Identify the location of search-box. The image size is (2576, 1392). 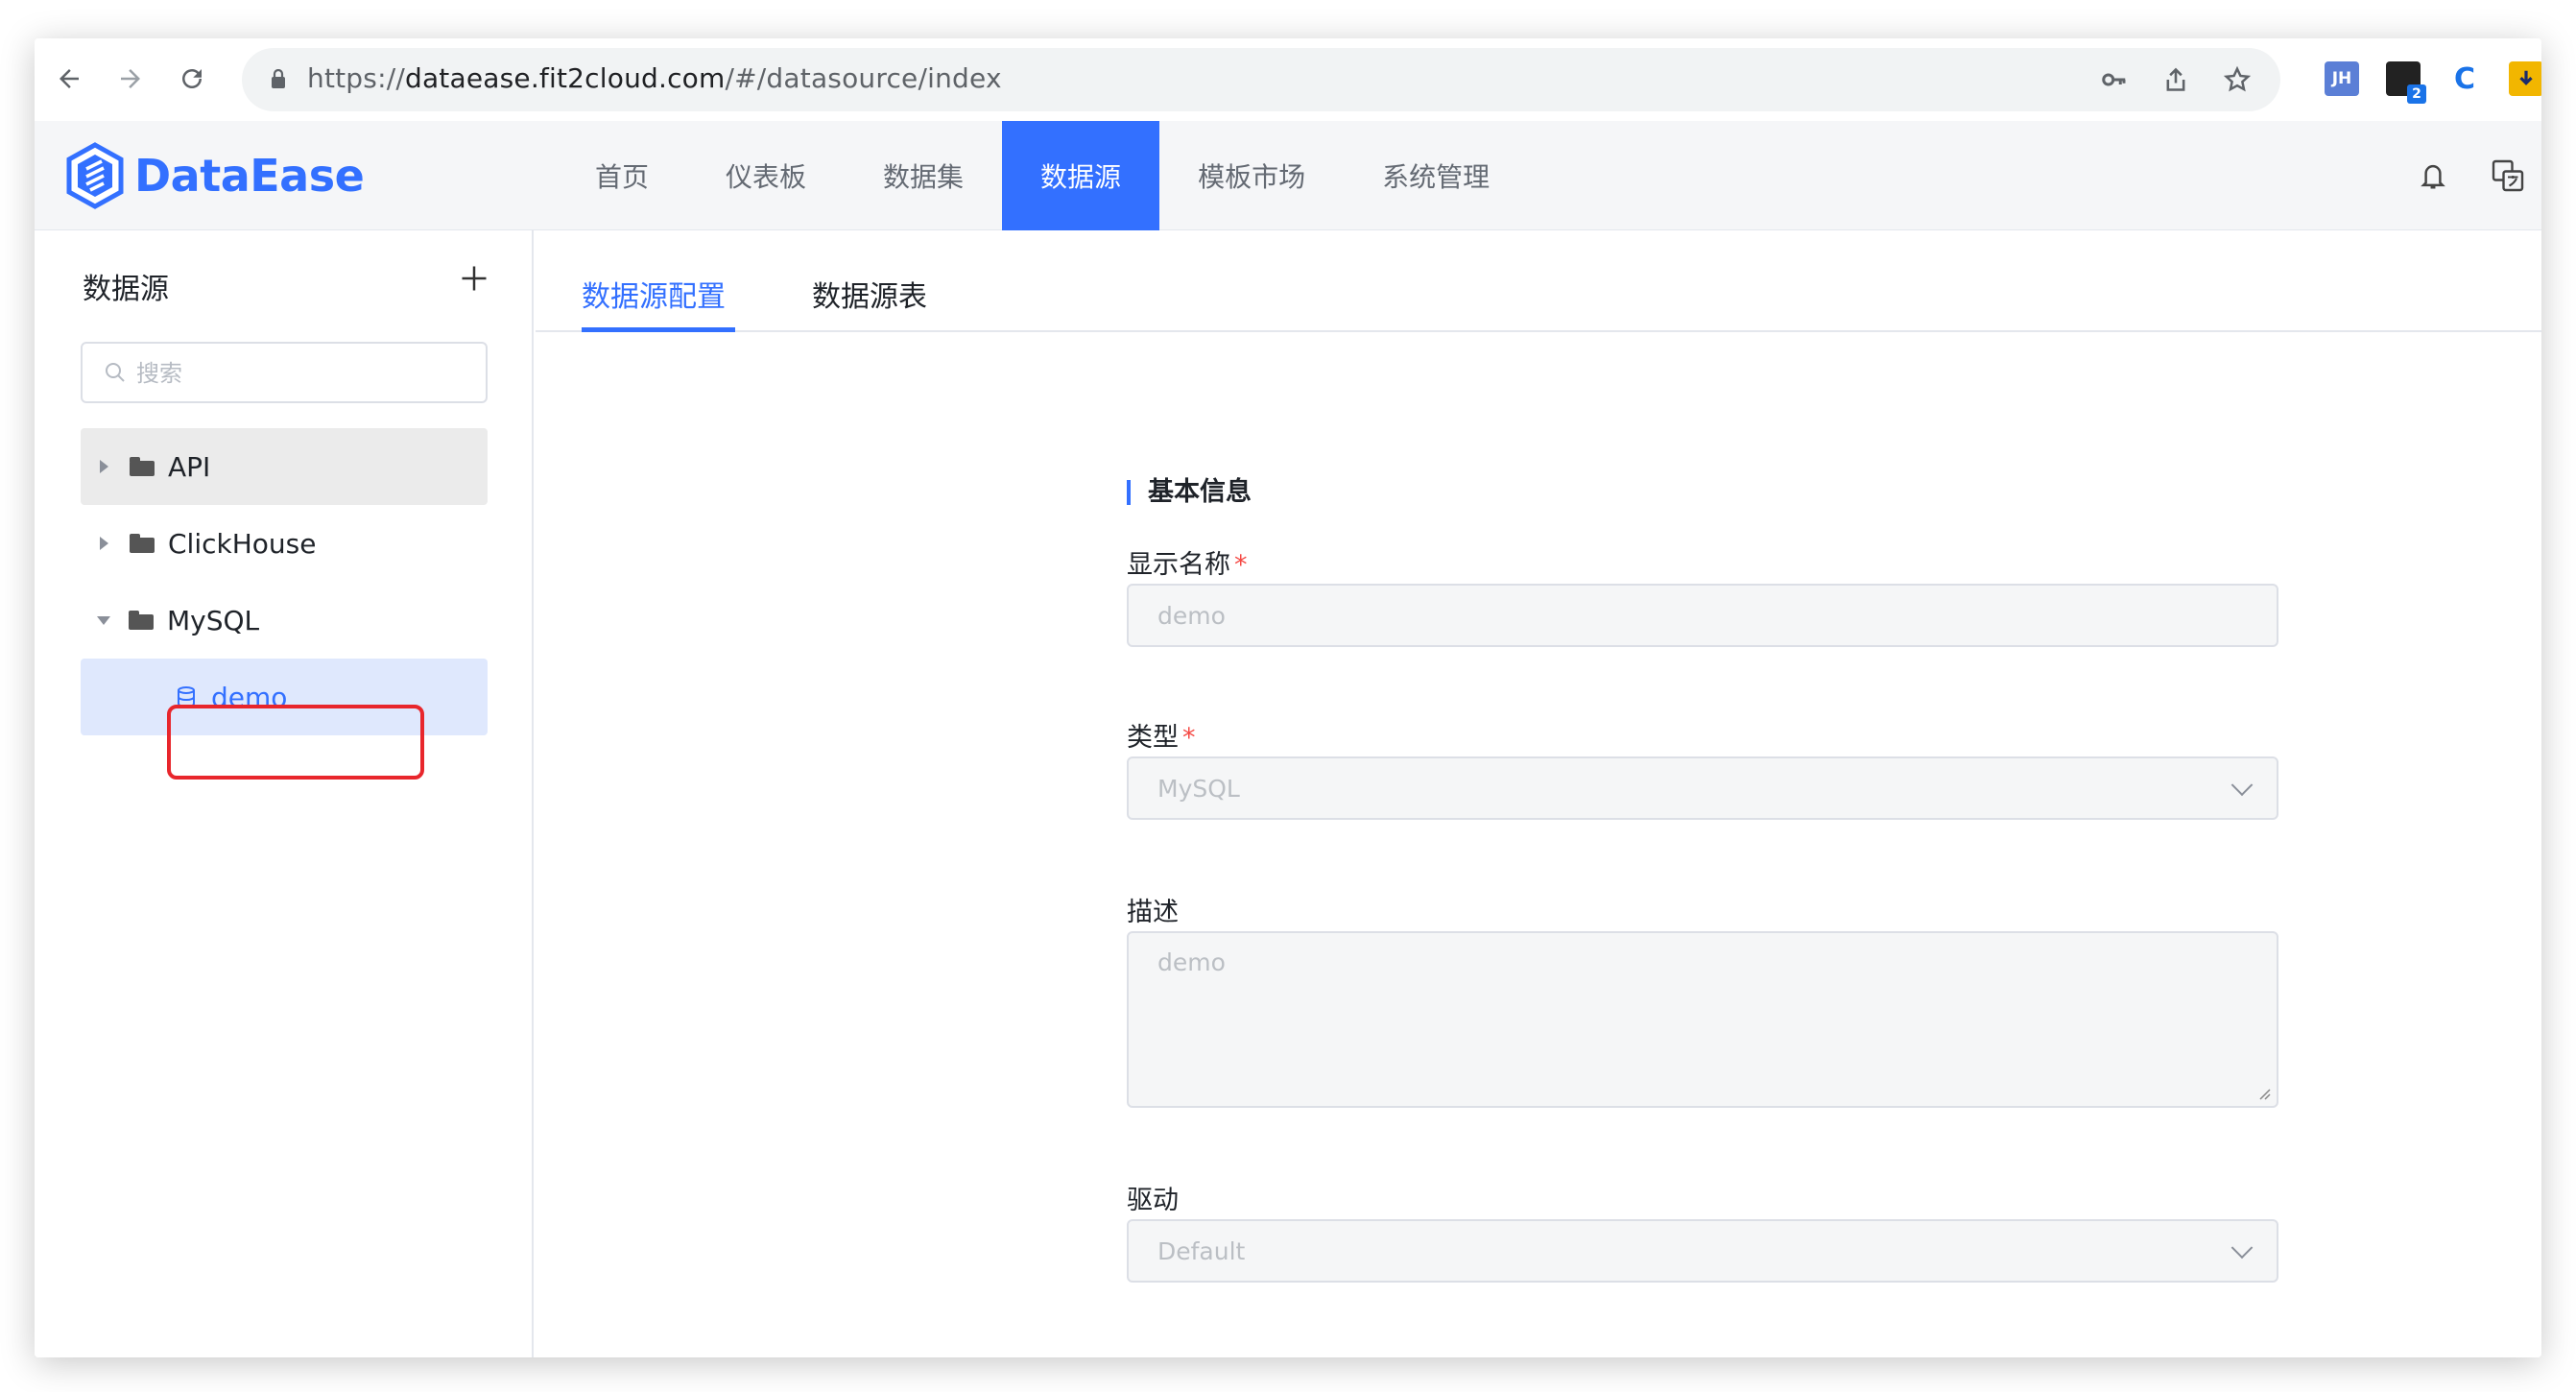
(284, 372).